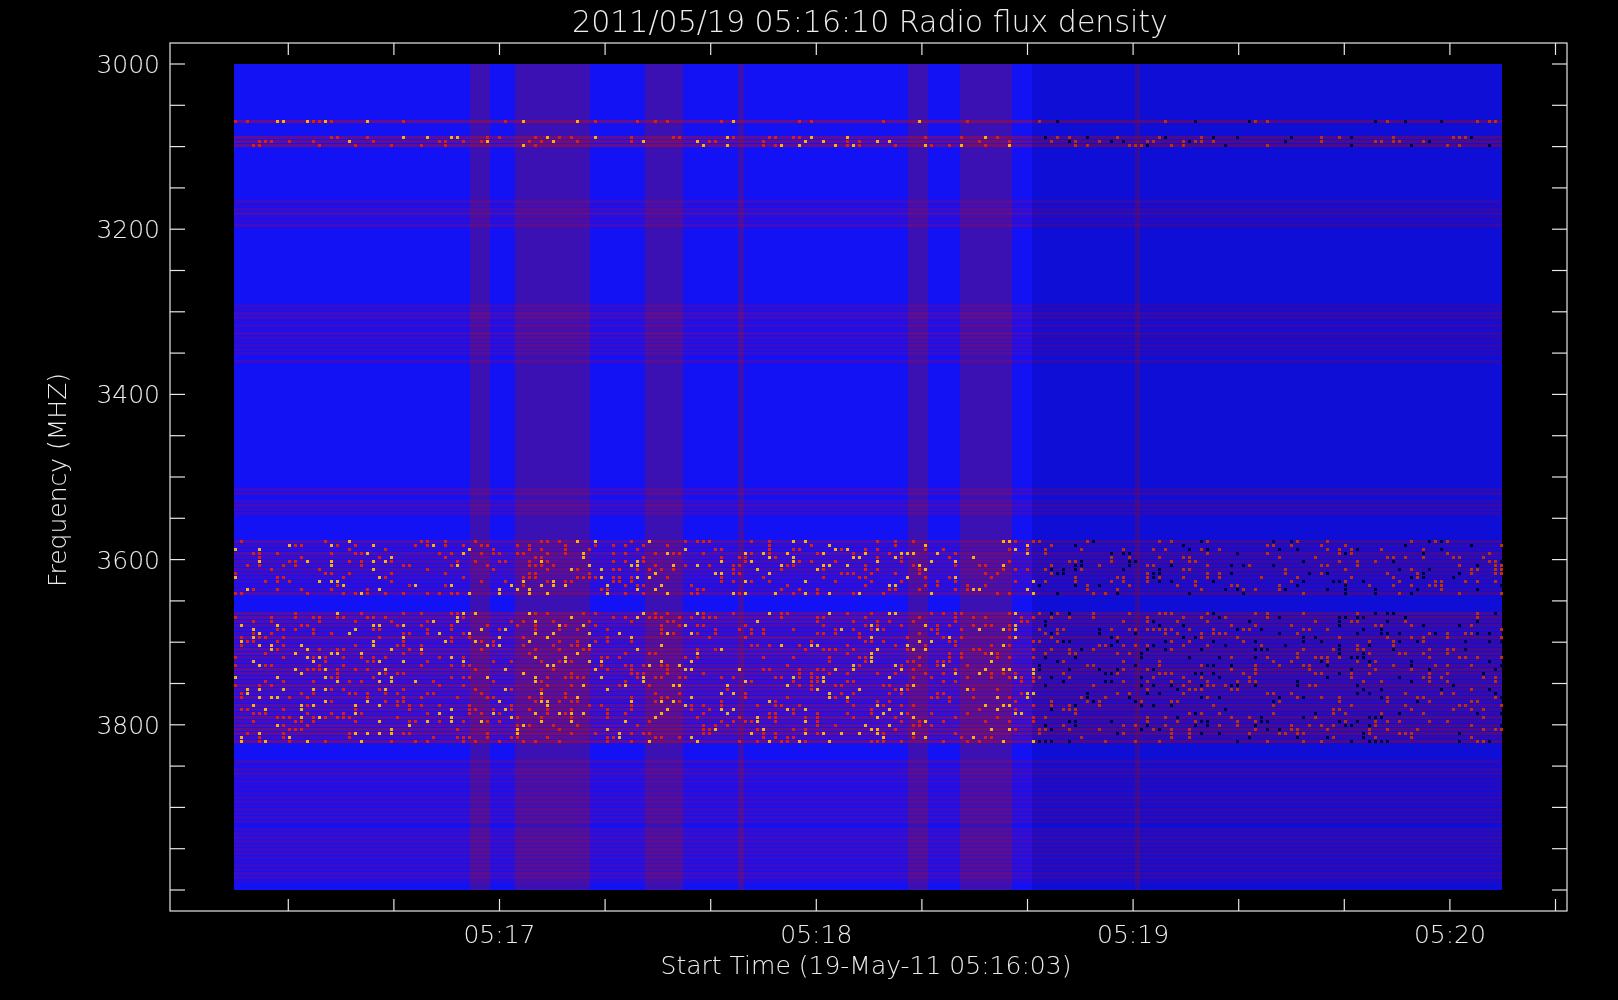  What do you see at coordinates (128, 395) in the screenshot?
I see `y-tick-label: 3400` at bounding box center [128, 395].